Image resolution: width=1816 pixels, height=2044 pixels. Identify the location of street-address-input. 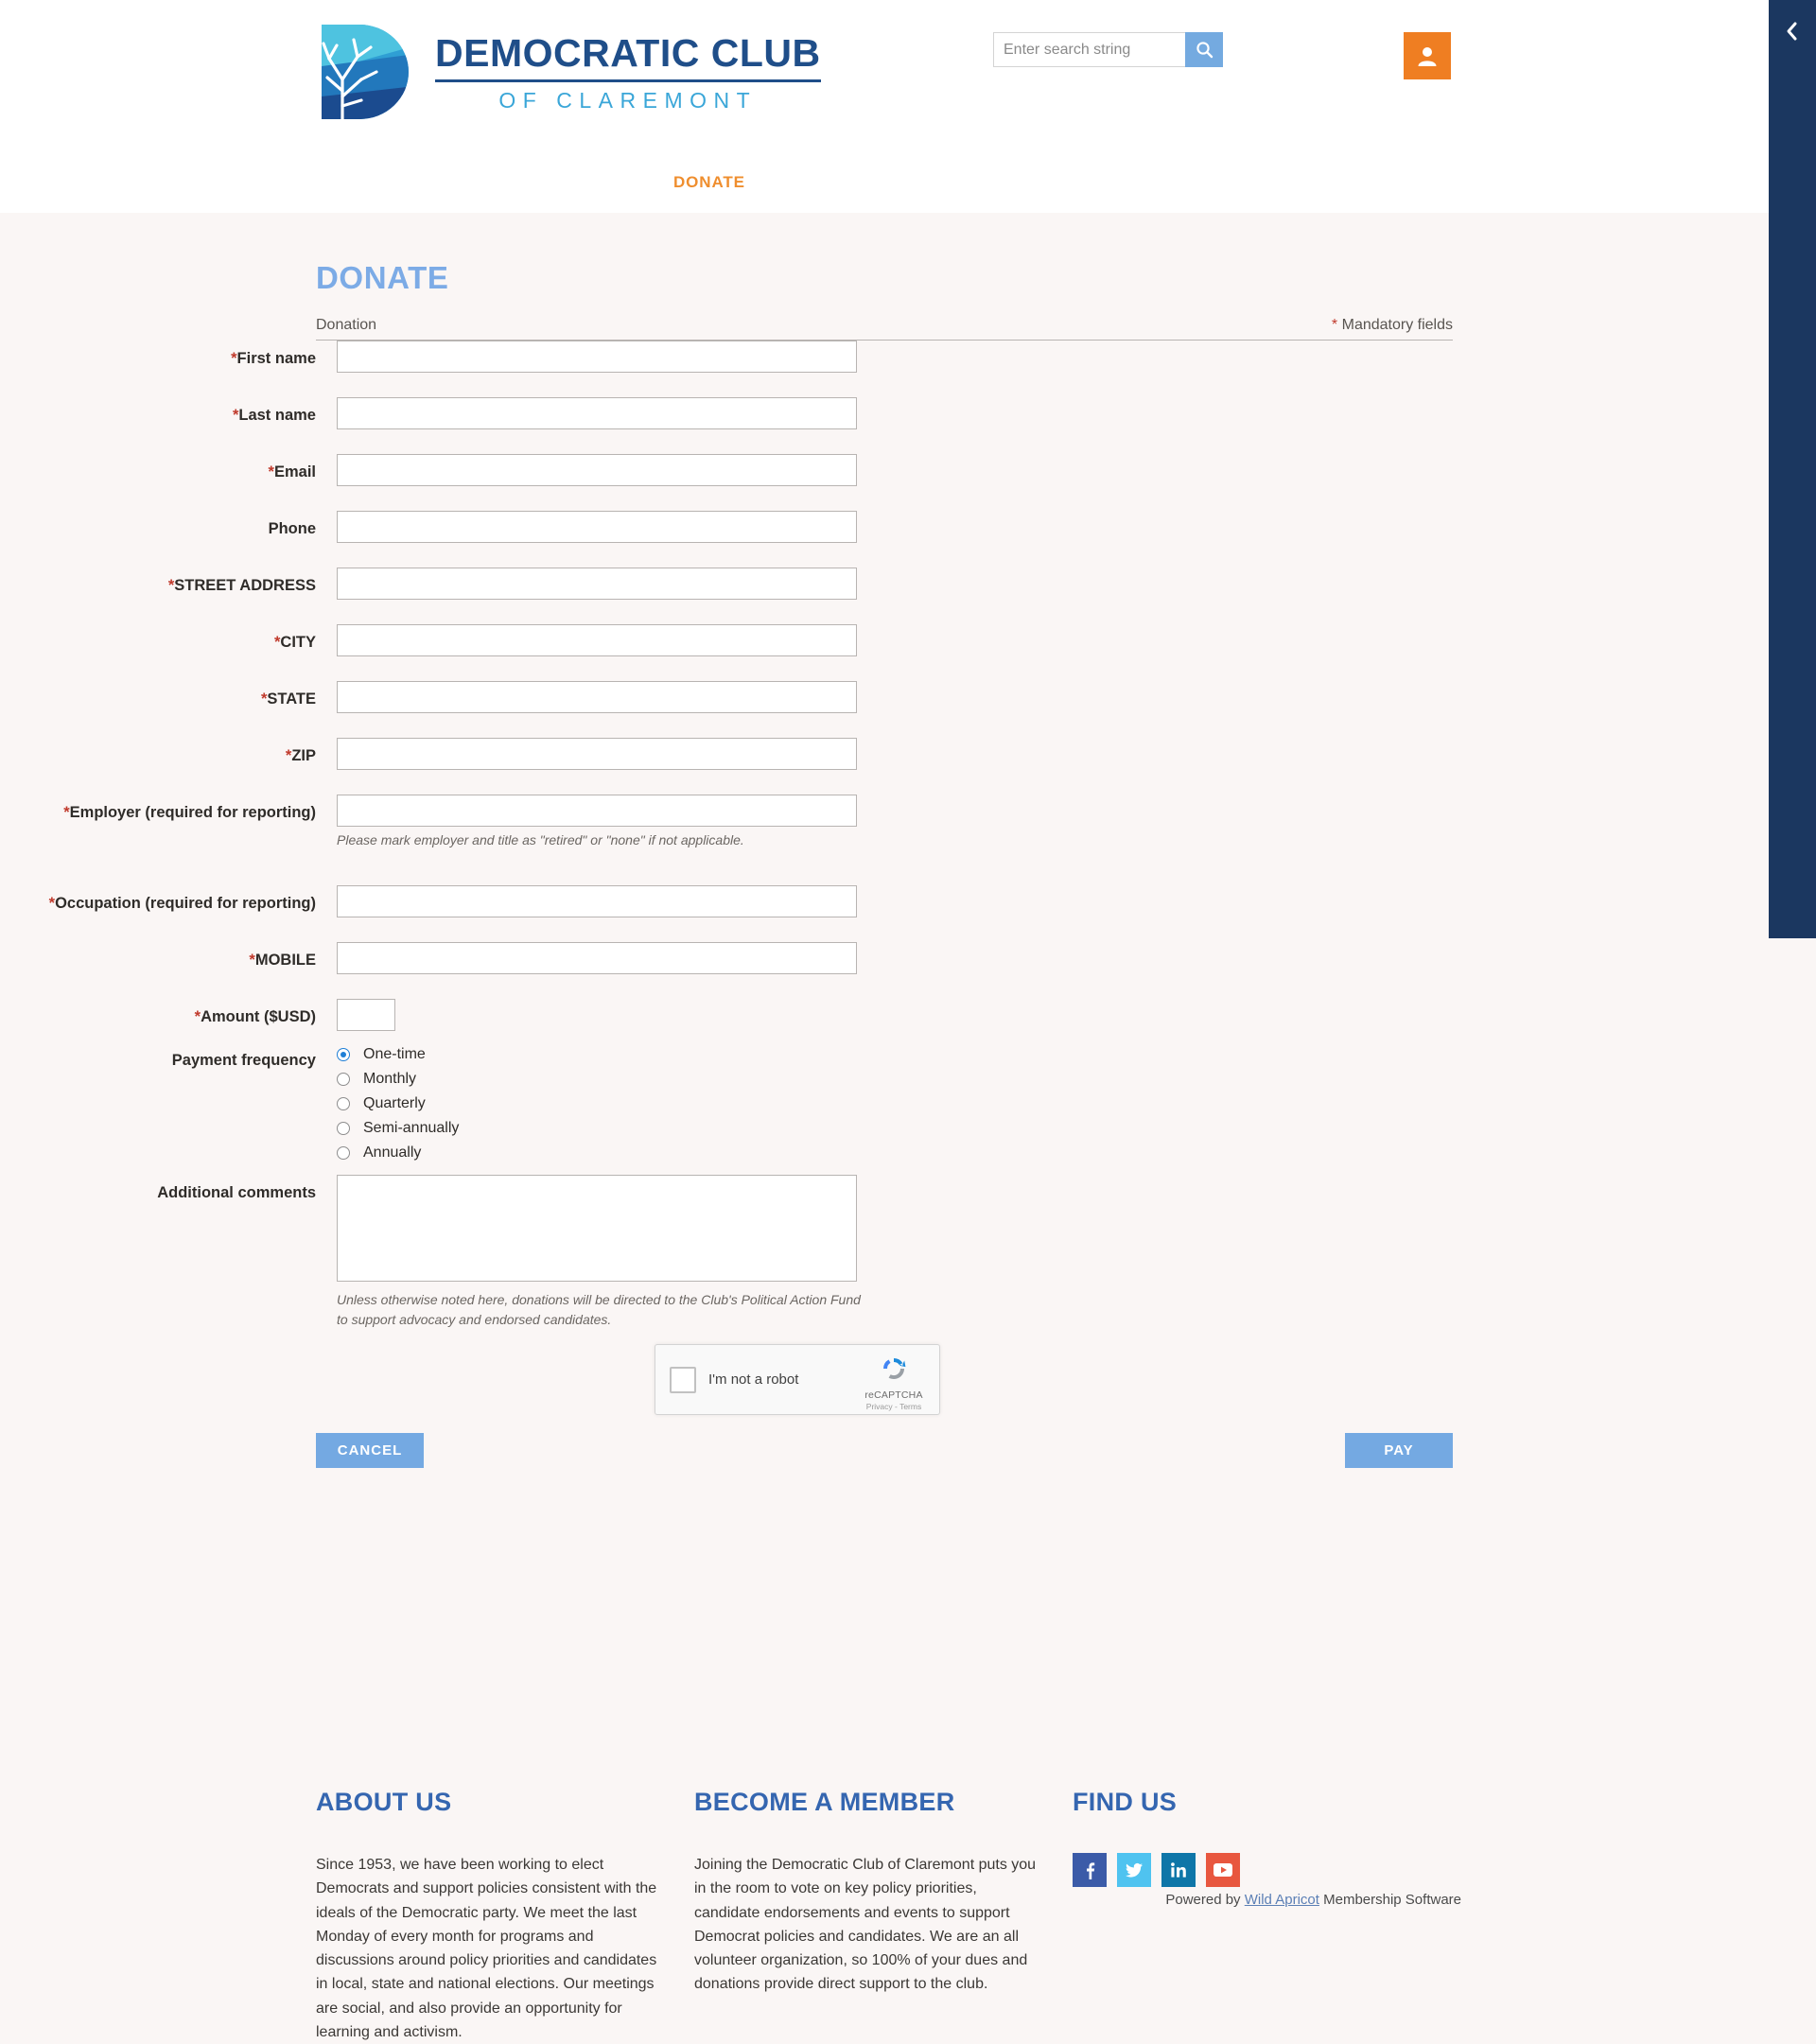
(597, 584).